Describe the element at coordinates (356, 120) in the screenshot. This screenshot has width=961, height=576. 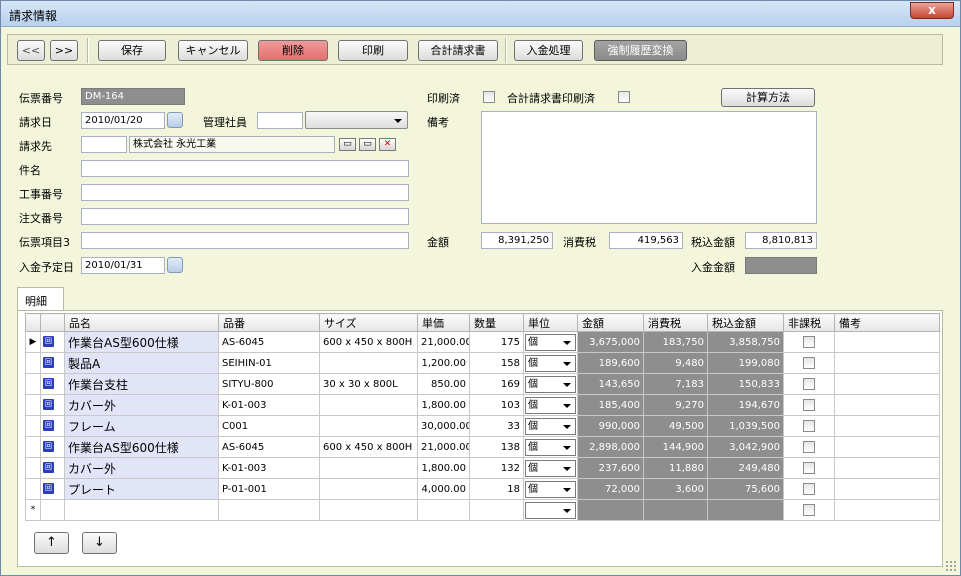
I see `manager-select` at that location.